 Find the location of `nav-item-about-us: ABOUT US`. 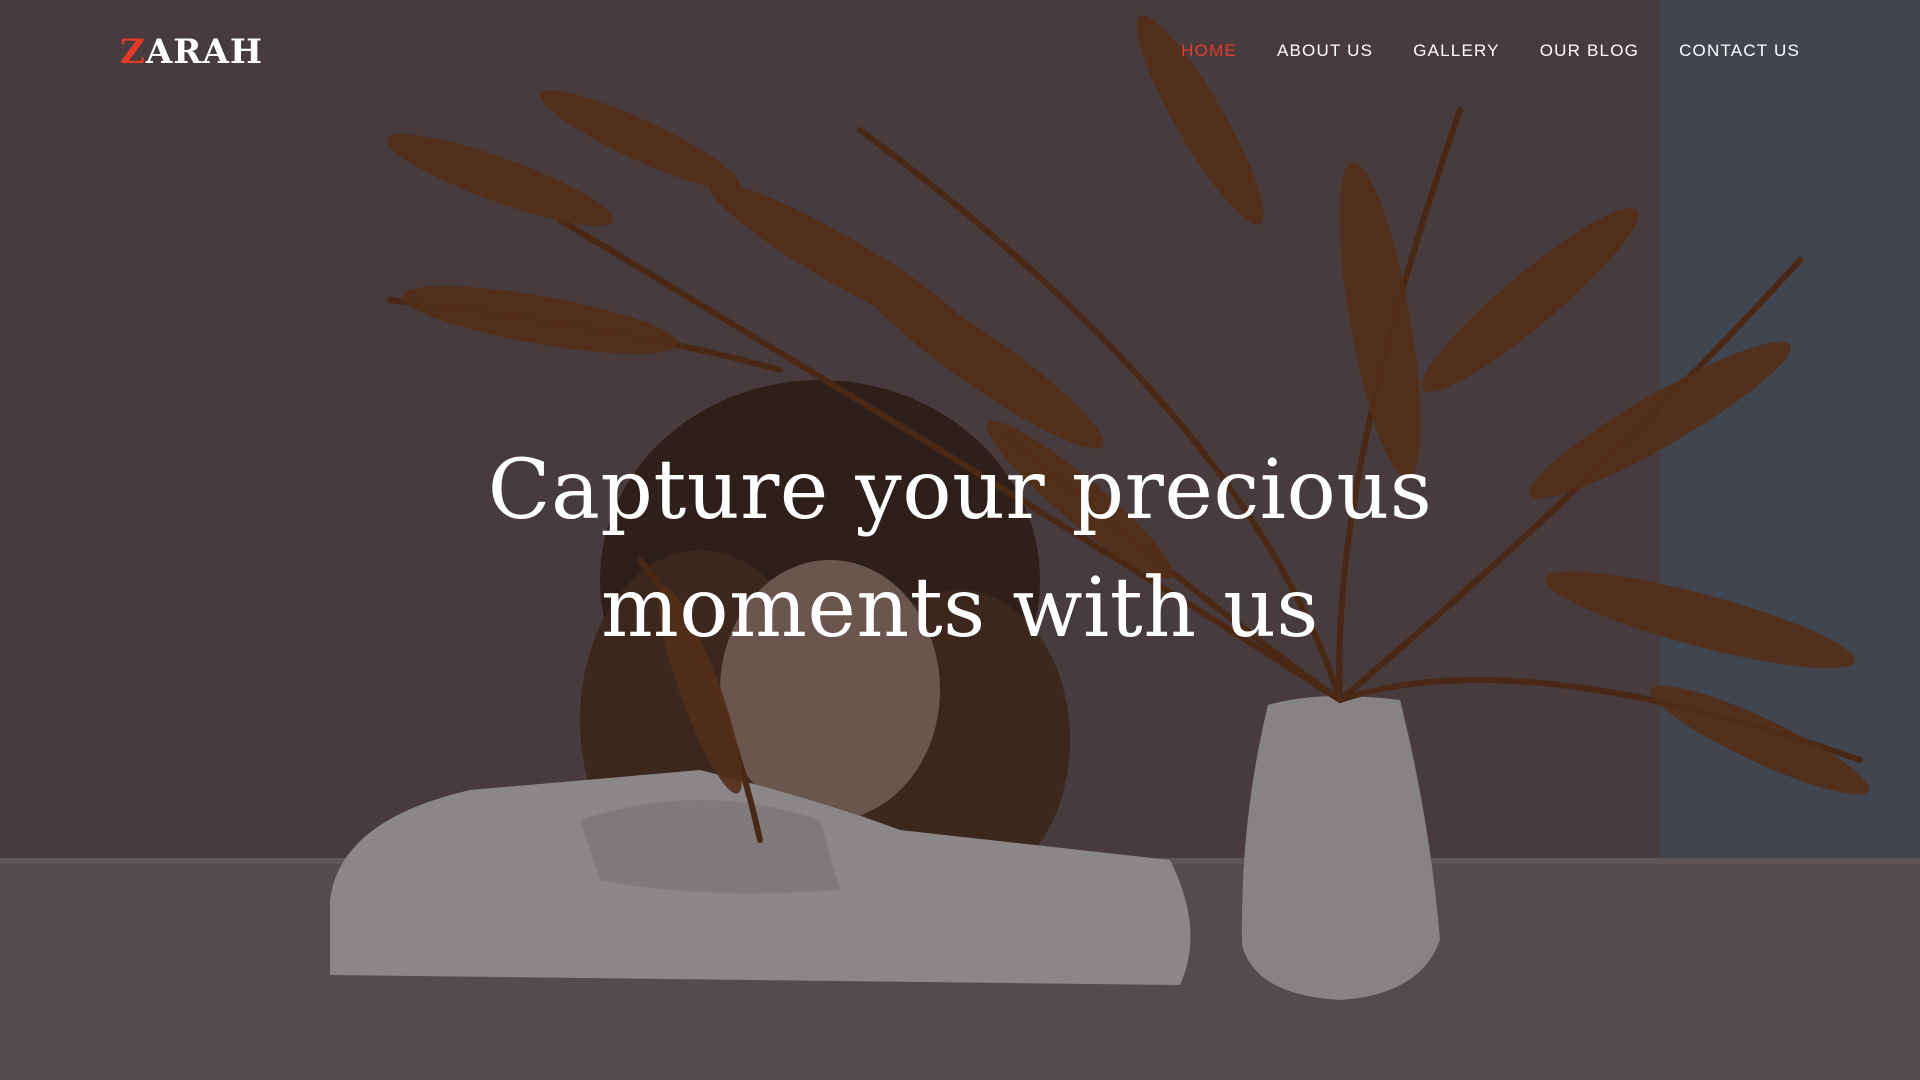

nav-item-about-us: ABOUT US is located at coordinates (1325, 51).